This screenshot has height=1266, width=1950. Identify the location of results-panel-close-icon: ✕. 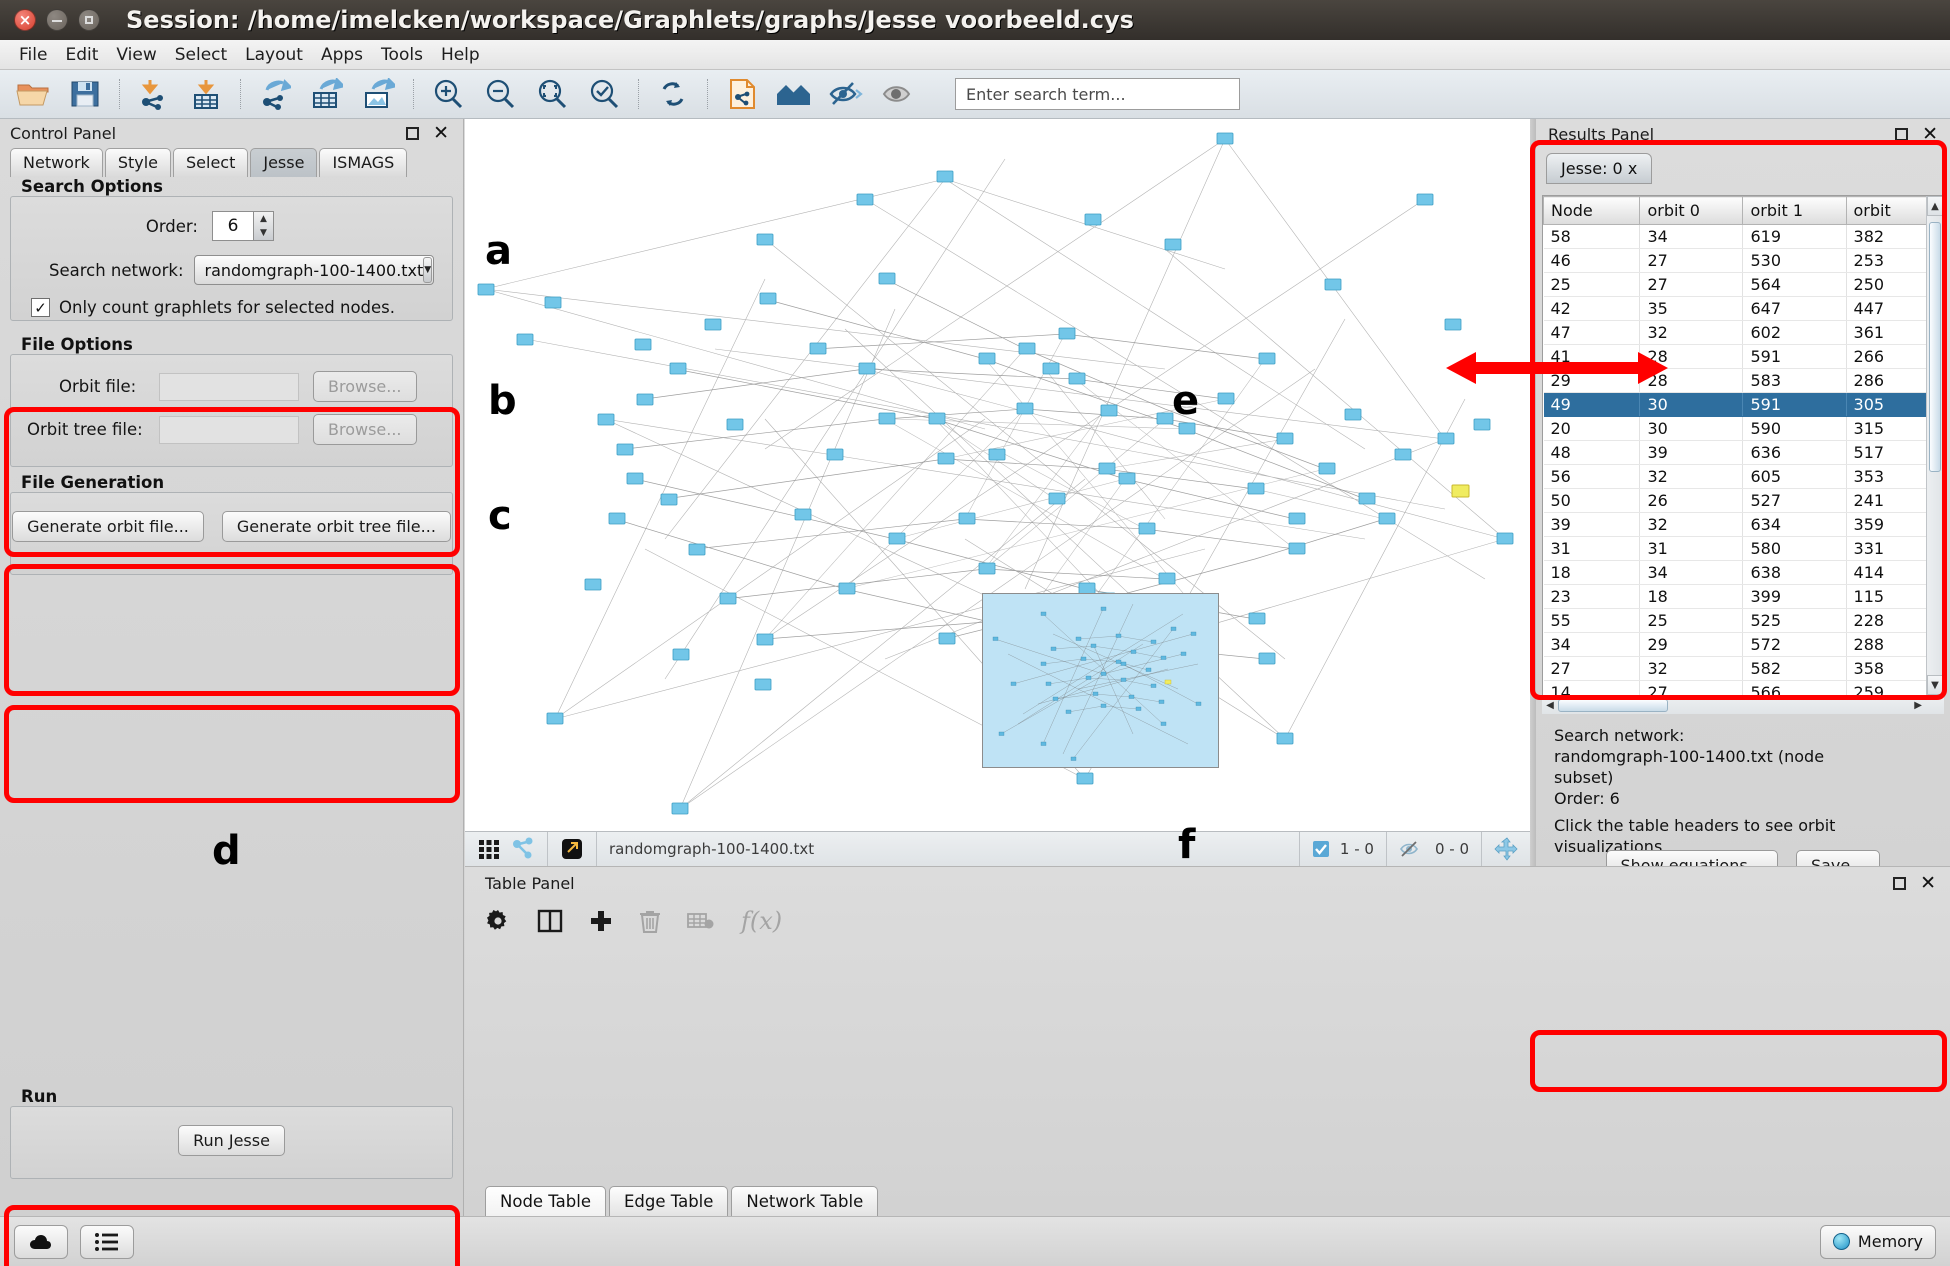
(1930, 134).